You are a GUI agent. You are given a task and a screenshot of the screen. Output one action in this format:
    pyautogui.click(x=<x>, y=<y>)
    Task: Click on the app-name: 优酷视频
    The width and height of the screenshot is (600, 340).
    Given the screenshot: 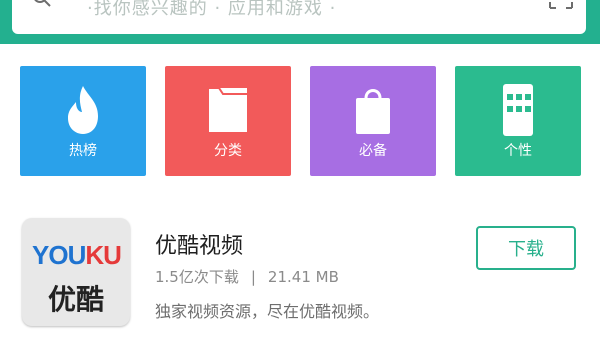 What is the action you would take?
    pyautogui.click(x=199, y=244)
    